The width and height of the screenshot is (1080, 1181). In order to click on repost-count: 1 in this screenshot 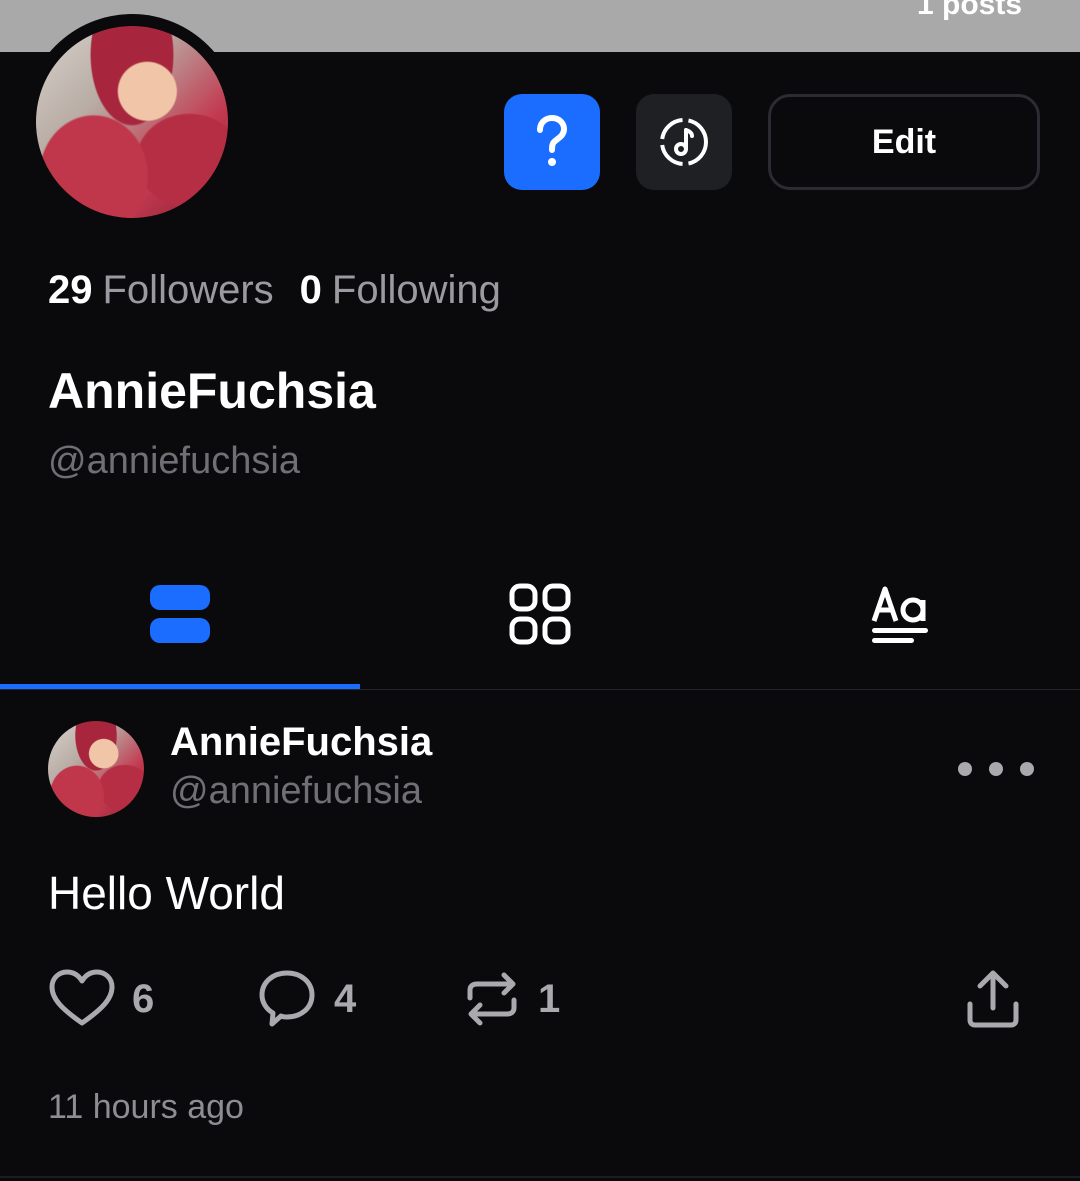, I will do `click(549, 998)`.